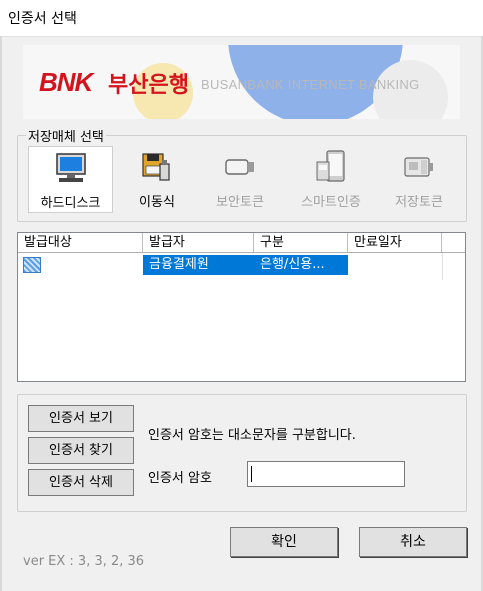 The height and width of the screenshot is (591, 483). I want to click on floppy-usb-icon, so click(157, 169).